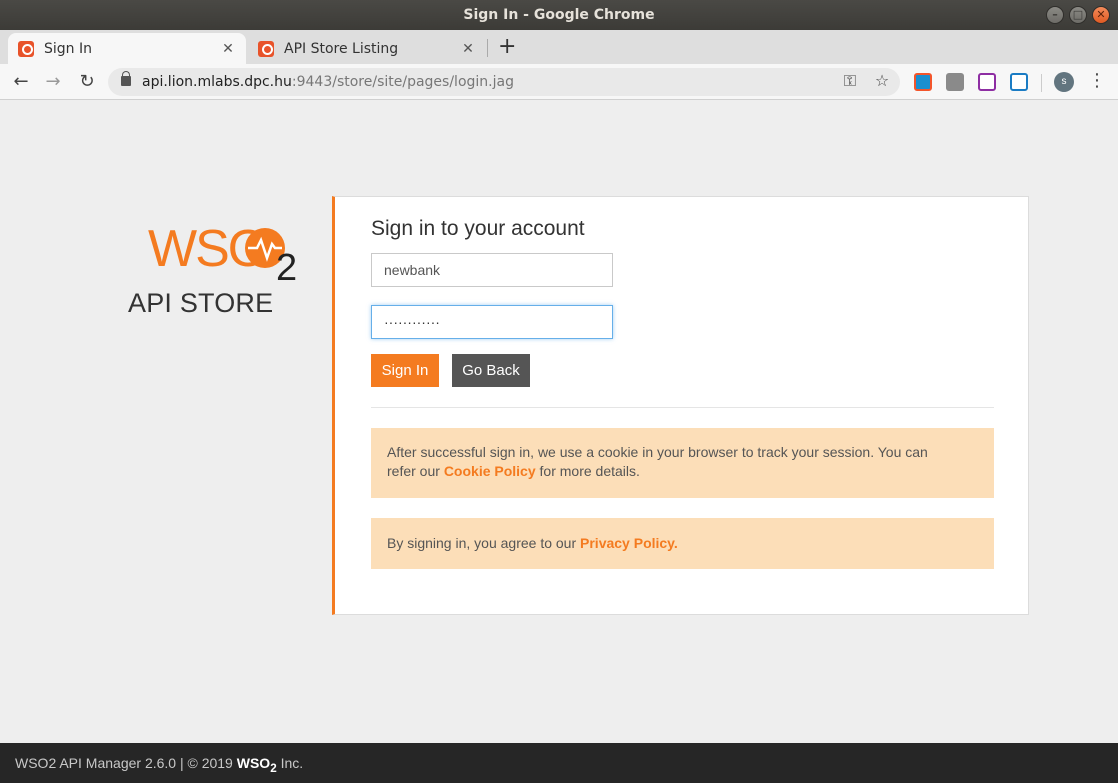 This screenshot has height=783, width=1118. What do you see at coordinates (415, 471) in the screenshot?
I see `cookie-text-pre: refer our` at bounding box center [415, 471].